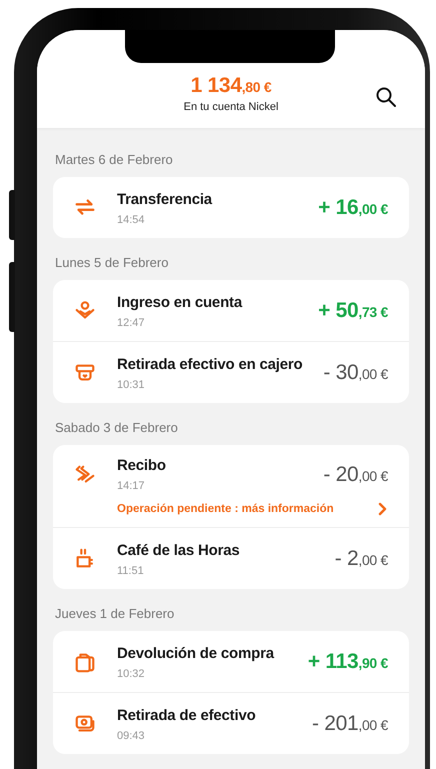 The image size is (436, 769). What do you see at coordinates (353, 311) in the screenshot?
I see `amount: + 50,73 €` at bounding box center [353, 311].